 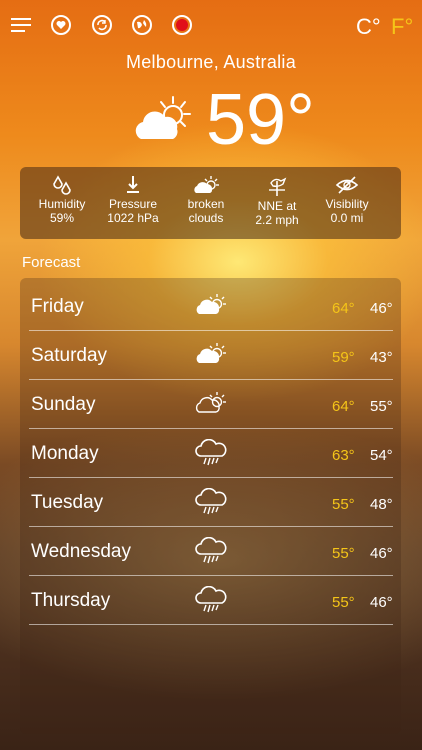 I want to click on stat-label: broken, so click(x=206, y=204).